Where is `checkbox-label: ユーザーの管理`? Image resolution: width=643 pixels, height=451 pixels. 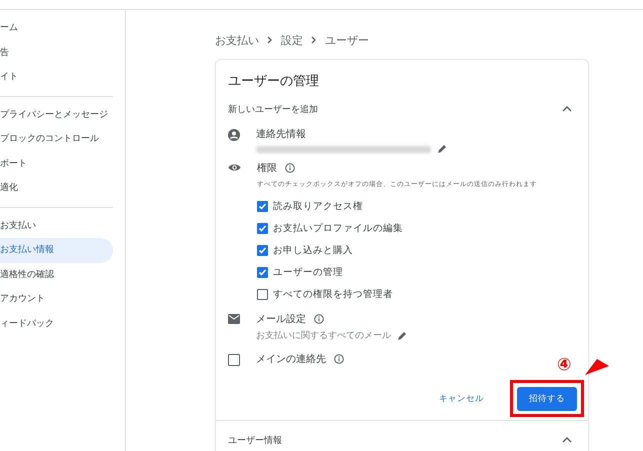 checkbox-label: ユーザーの管理 is located at coordinates (308, 272).